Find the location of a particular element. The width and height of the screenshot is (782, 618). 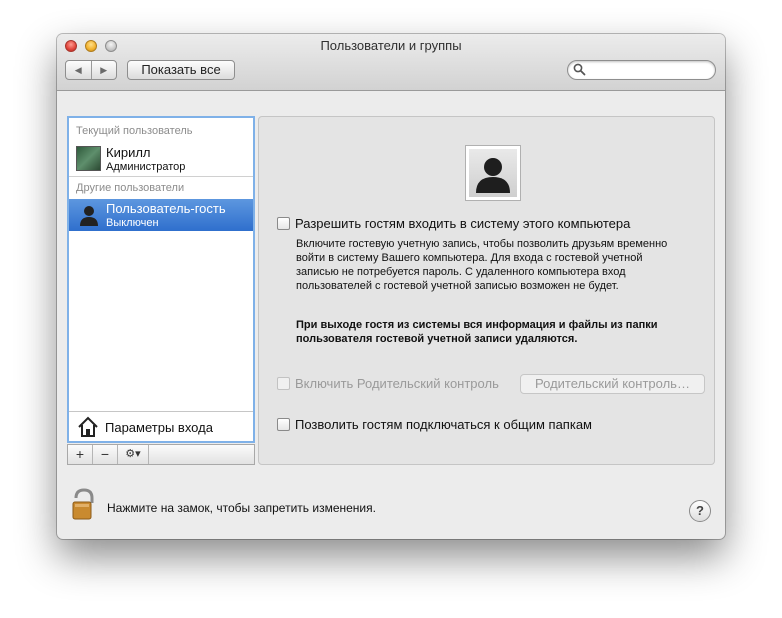

sidebar-toolbar: + − ⚙▾ is located at coordinates (161, 454).